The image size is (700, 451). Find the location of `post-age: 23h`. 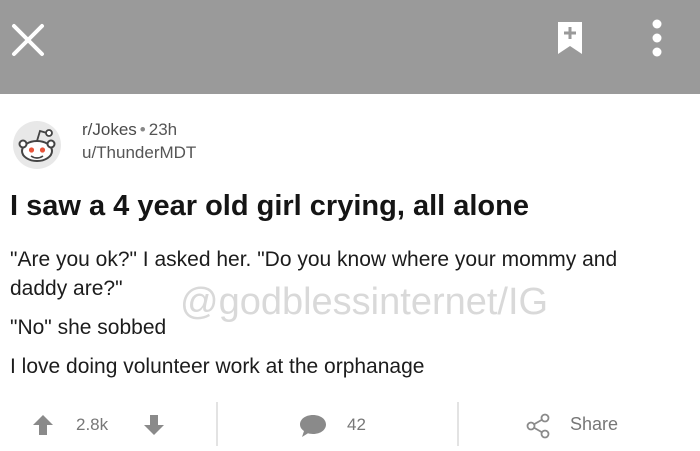

post-age: 23h is located at coordinates (163, 129).